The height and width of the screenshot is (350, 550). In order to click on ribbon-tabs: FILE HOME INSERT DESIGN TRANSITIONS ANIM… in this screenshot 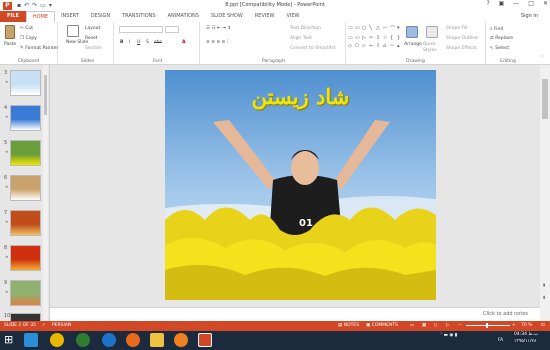, I will do `click(275, 16)`.